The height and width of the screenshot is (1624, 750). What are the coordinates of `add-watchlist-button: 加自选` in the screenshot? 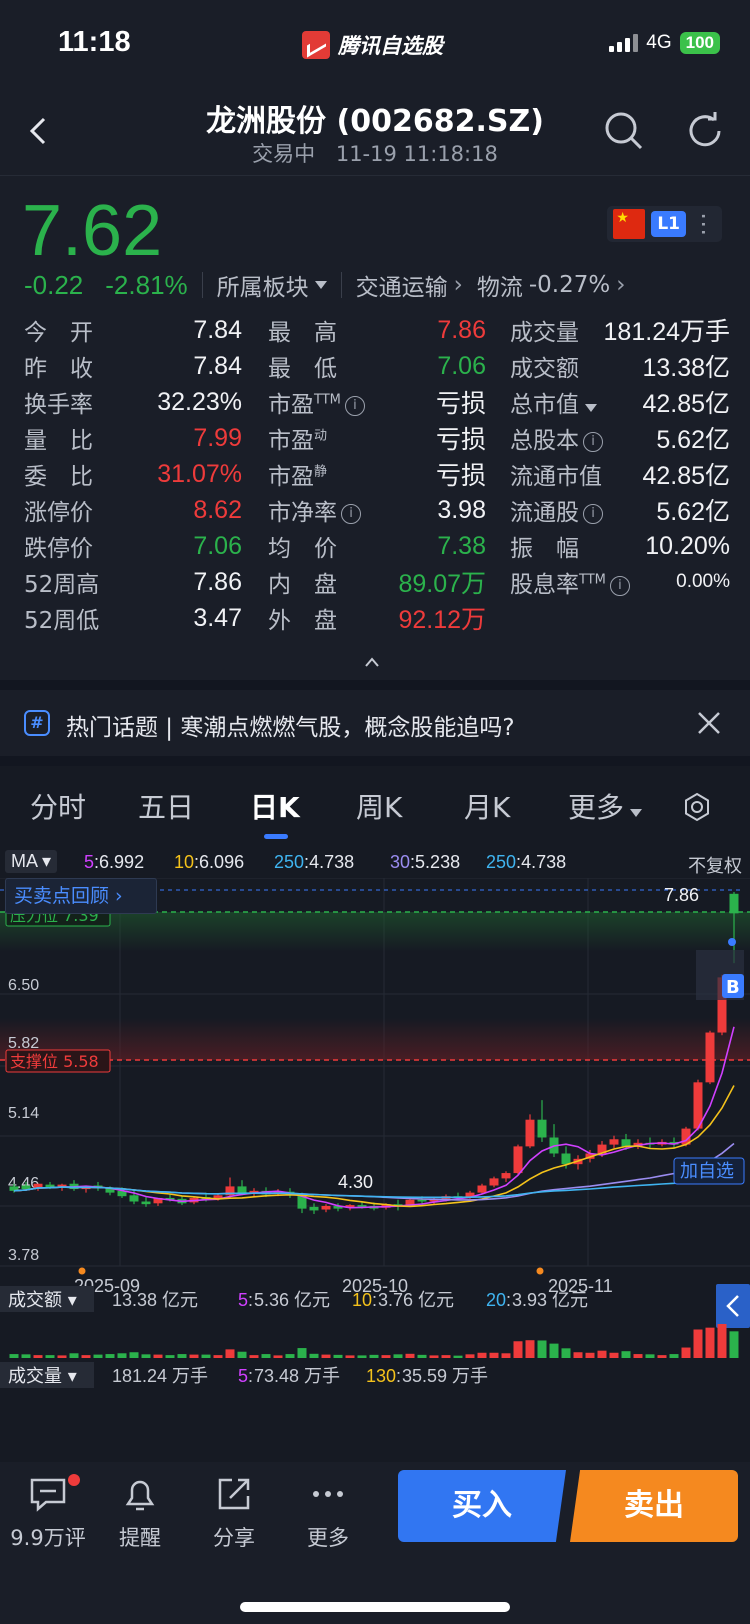 It's located at (707, 1171).